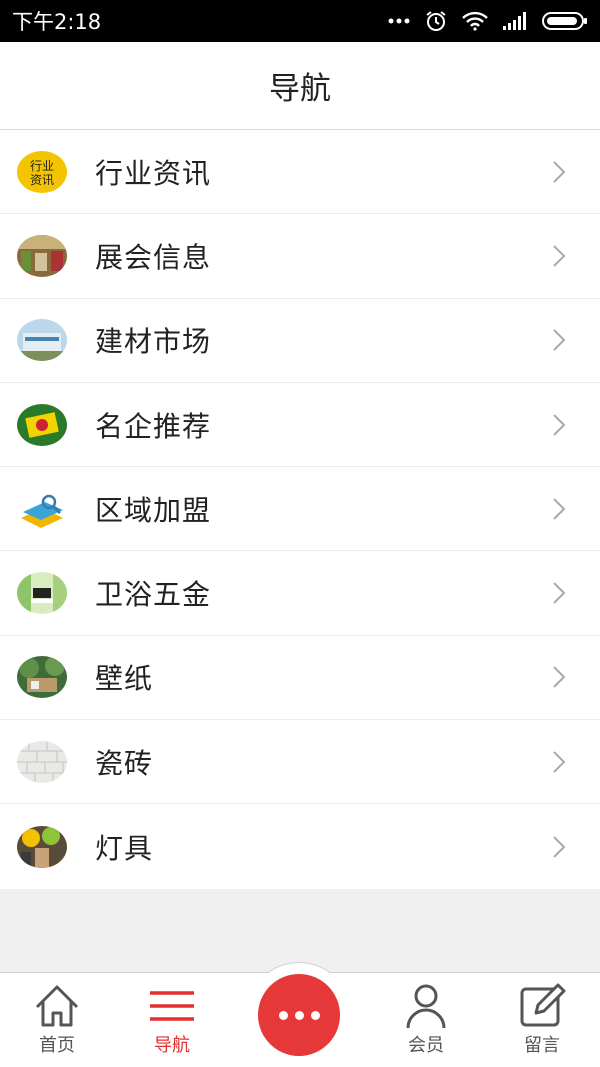 This screenshot has height=1067, width=600. What do you see at coordinates (300, 21) in the screenshot?
I see `status-bar: 下午2:18` at bounding box center [300, 21].